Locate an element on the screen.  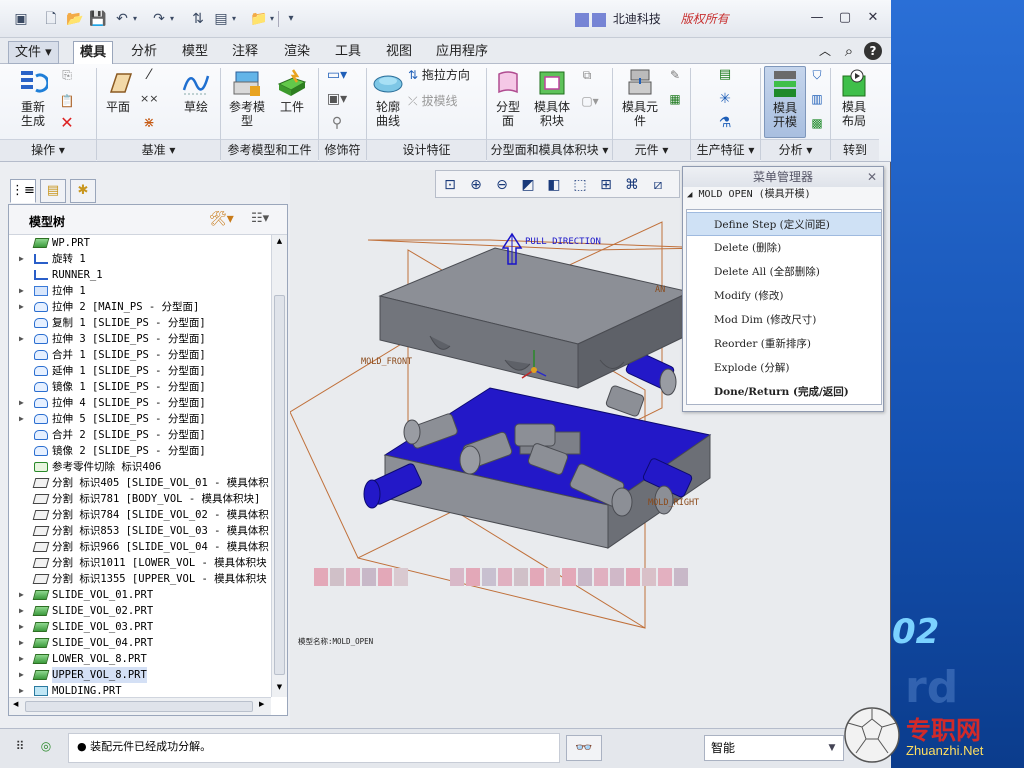
tree-node: ▶ SLIDE_VOL_02.PRT is located at coordinates (140, 611).